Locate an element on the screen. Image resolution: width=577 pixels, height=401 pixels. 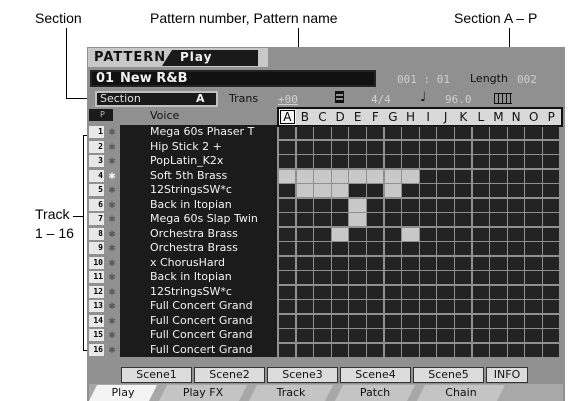
track-row: 9 ✱ Orchestra Brass is located at coordinates (183, 248).